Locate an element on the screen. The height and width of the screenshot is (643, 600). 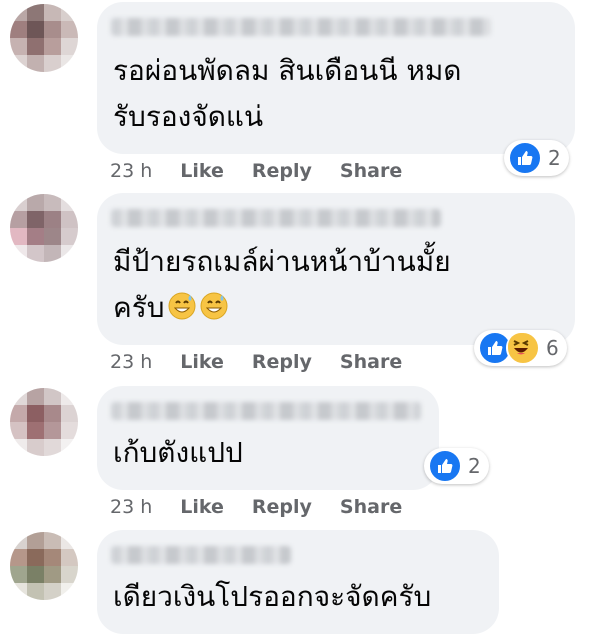
comment-text: รอผ่อนพัดลม สินเดือนนี หมด รับรองจัดแน่ is located at coordinates (287, 93).